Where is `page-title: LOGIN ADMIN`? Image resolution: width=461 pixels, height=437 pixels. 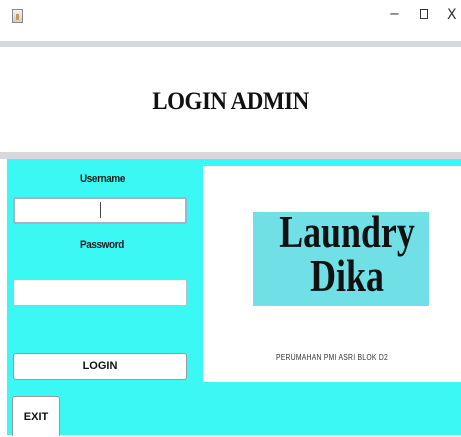
page-title: LOGIN ADMIN is located at coordinates (230, 101).